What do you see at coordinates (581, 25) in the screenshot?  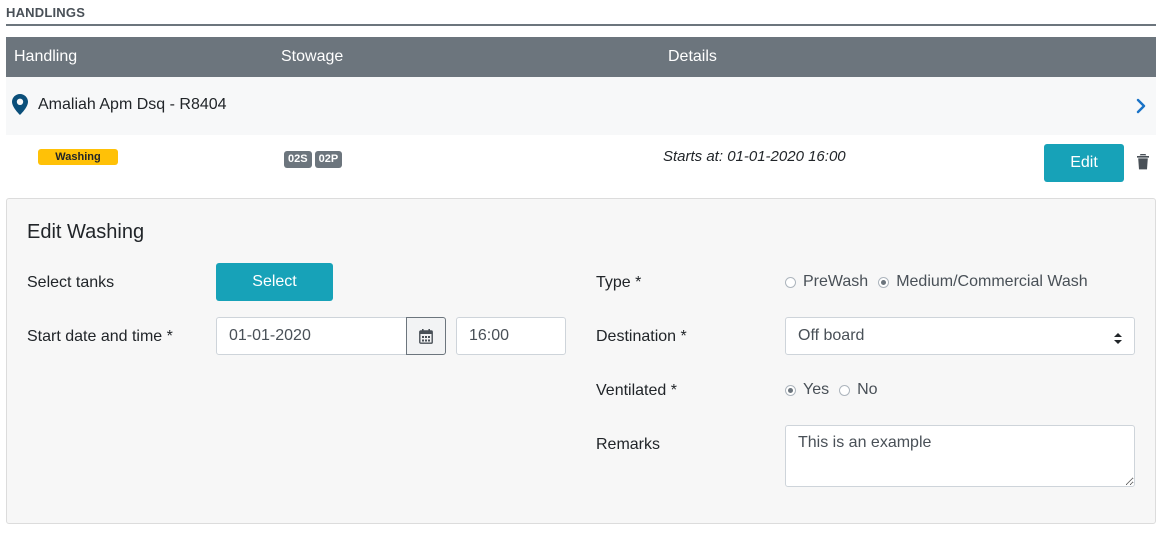 I see `section-divider` at bounding box center [581, 25].